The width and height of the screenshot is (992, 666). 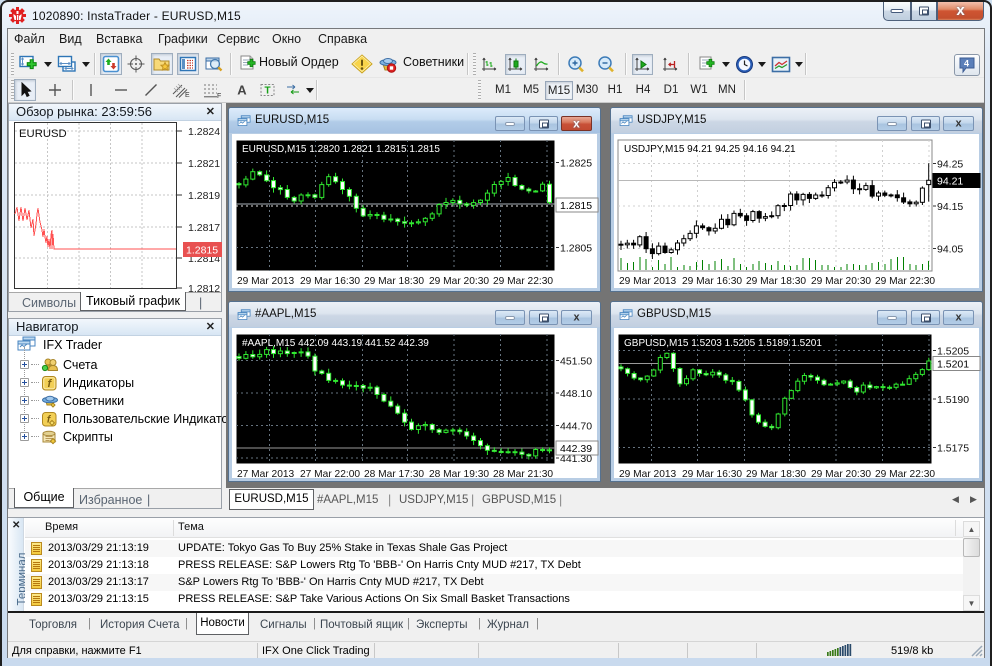 What do you see at coordinates (341, 149) in the screenshot?
I see `svg-text:EURUSD,M15 1.2820 1.2821 1.28: EURUSD,M15 1.2820 1.2821 1.2815 1.2815` at bounding box center [341, 149].